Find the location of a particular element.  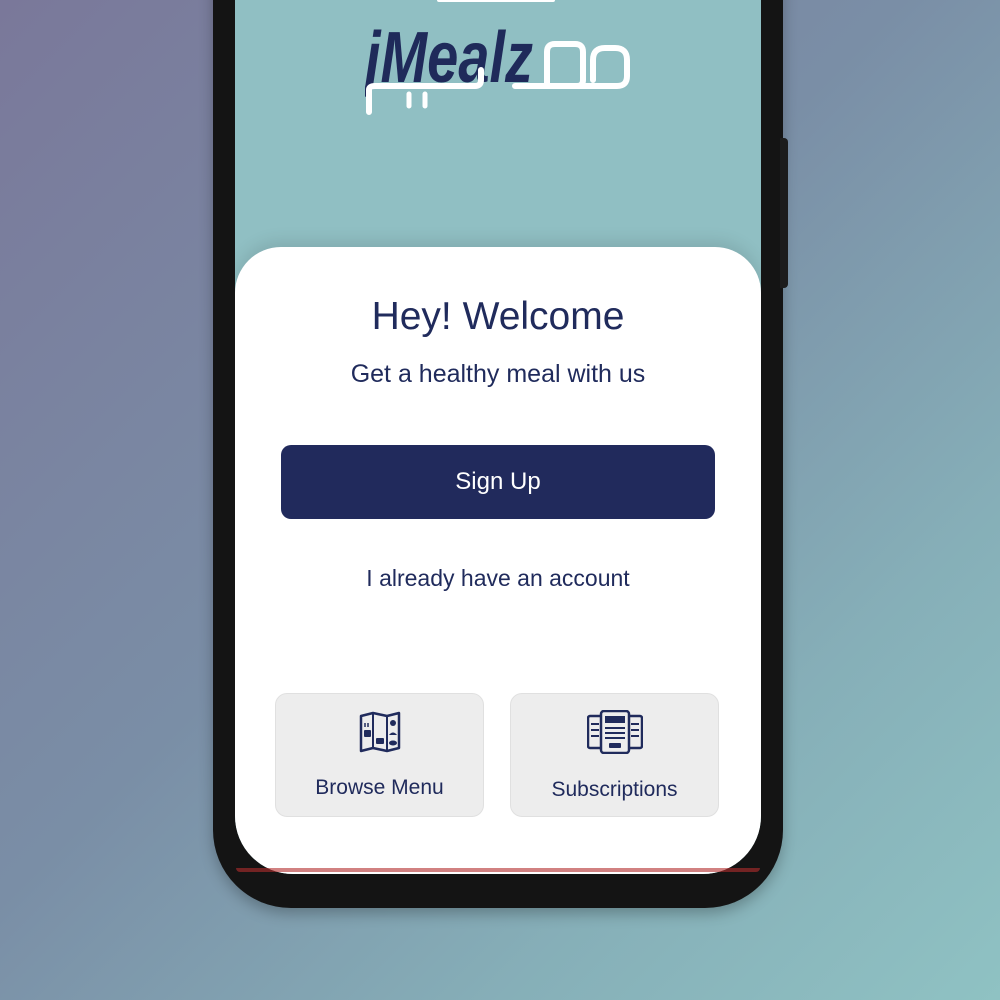

welcome-title: Hey! Welcome is located at coordinates (498, 316).